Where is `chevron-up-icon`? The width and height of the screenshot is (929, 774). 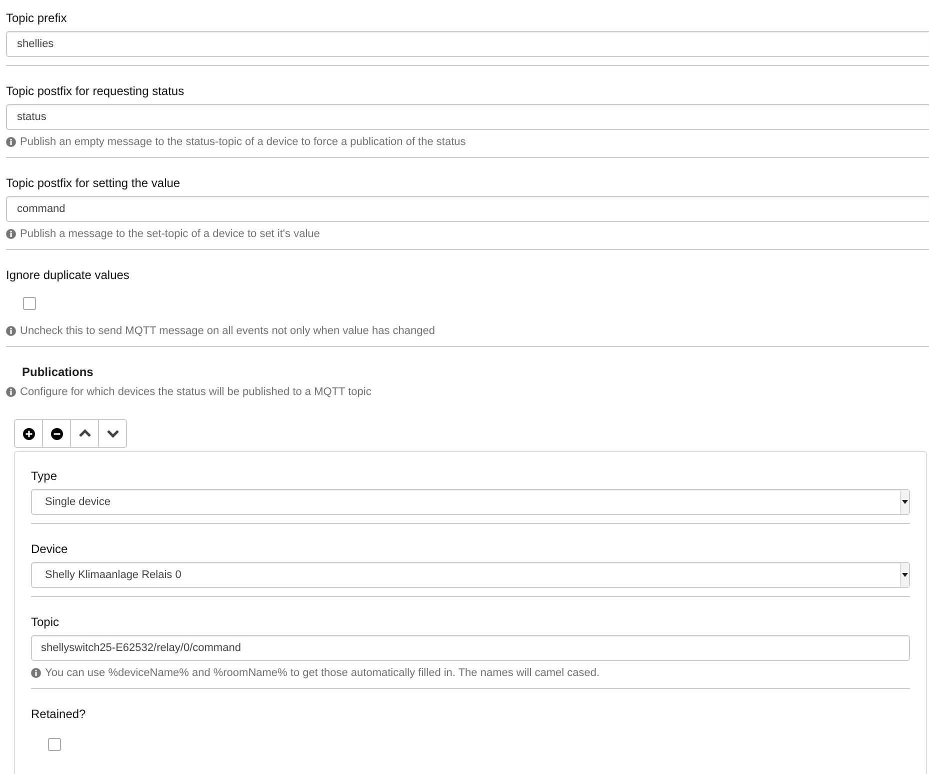 chevron-up-icon is located at coordinates (84, 433).